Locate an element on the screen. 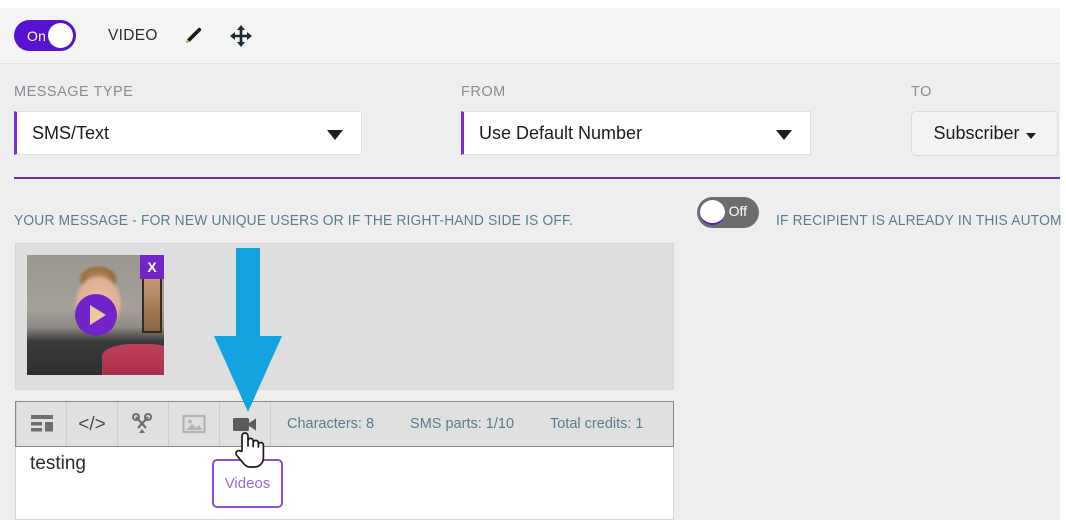 The width and height of the screenshot is (1066, 520). pencil-icon is located at coordinates (193, 36).